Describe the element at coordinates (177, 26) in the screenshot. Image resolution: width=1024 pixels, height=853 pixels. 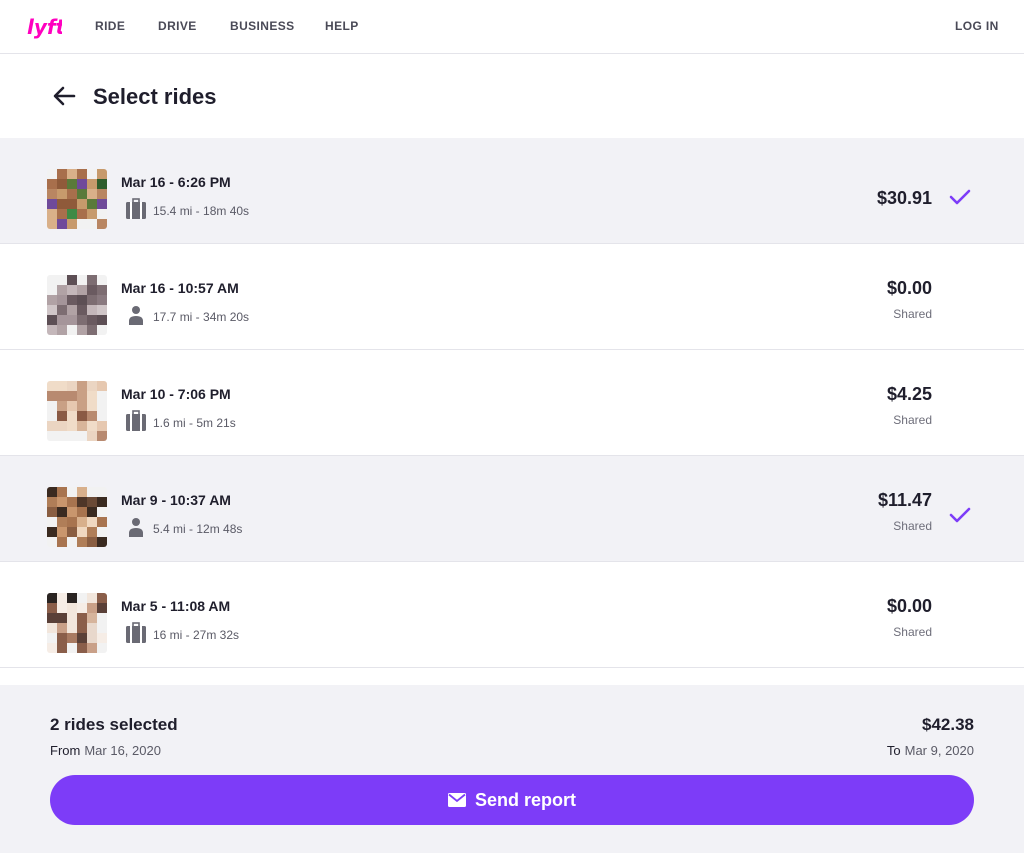
I see `nav-drive: DRIVE` at that location.